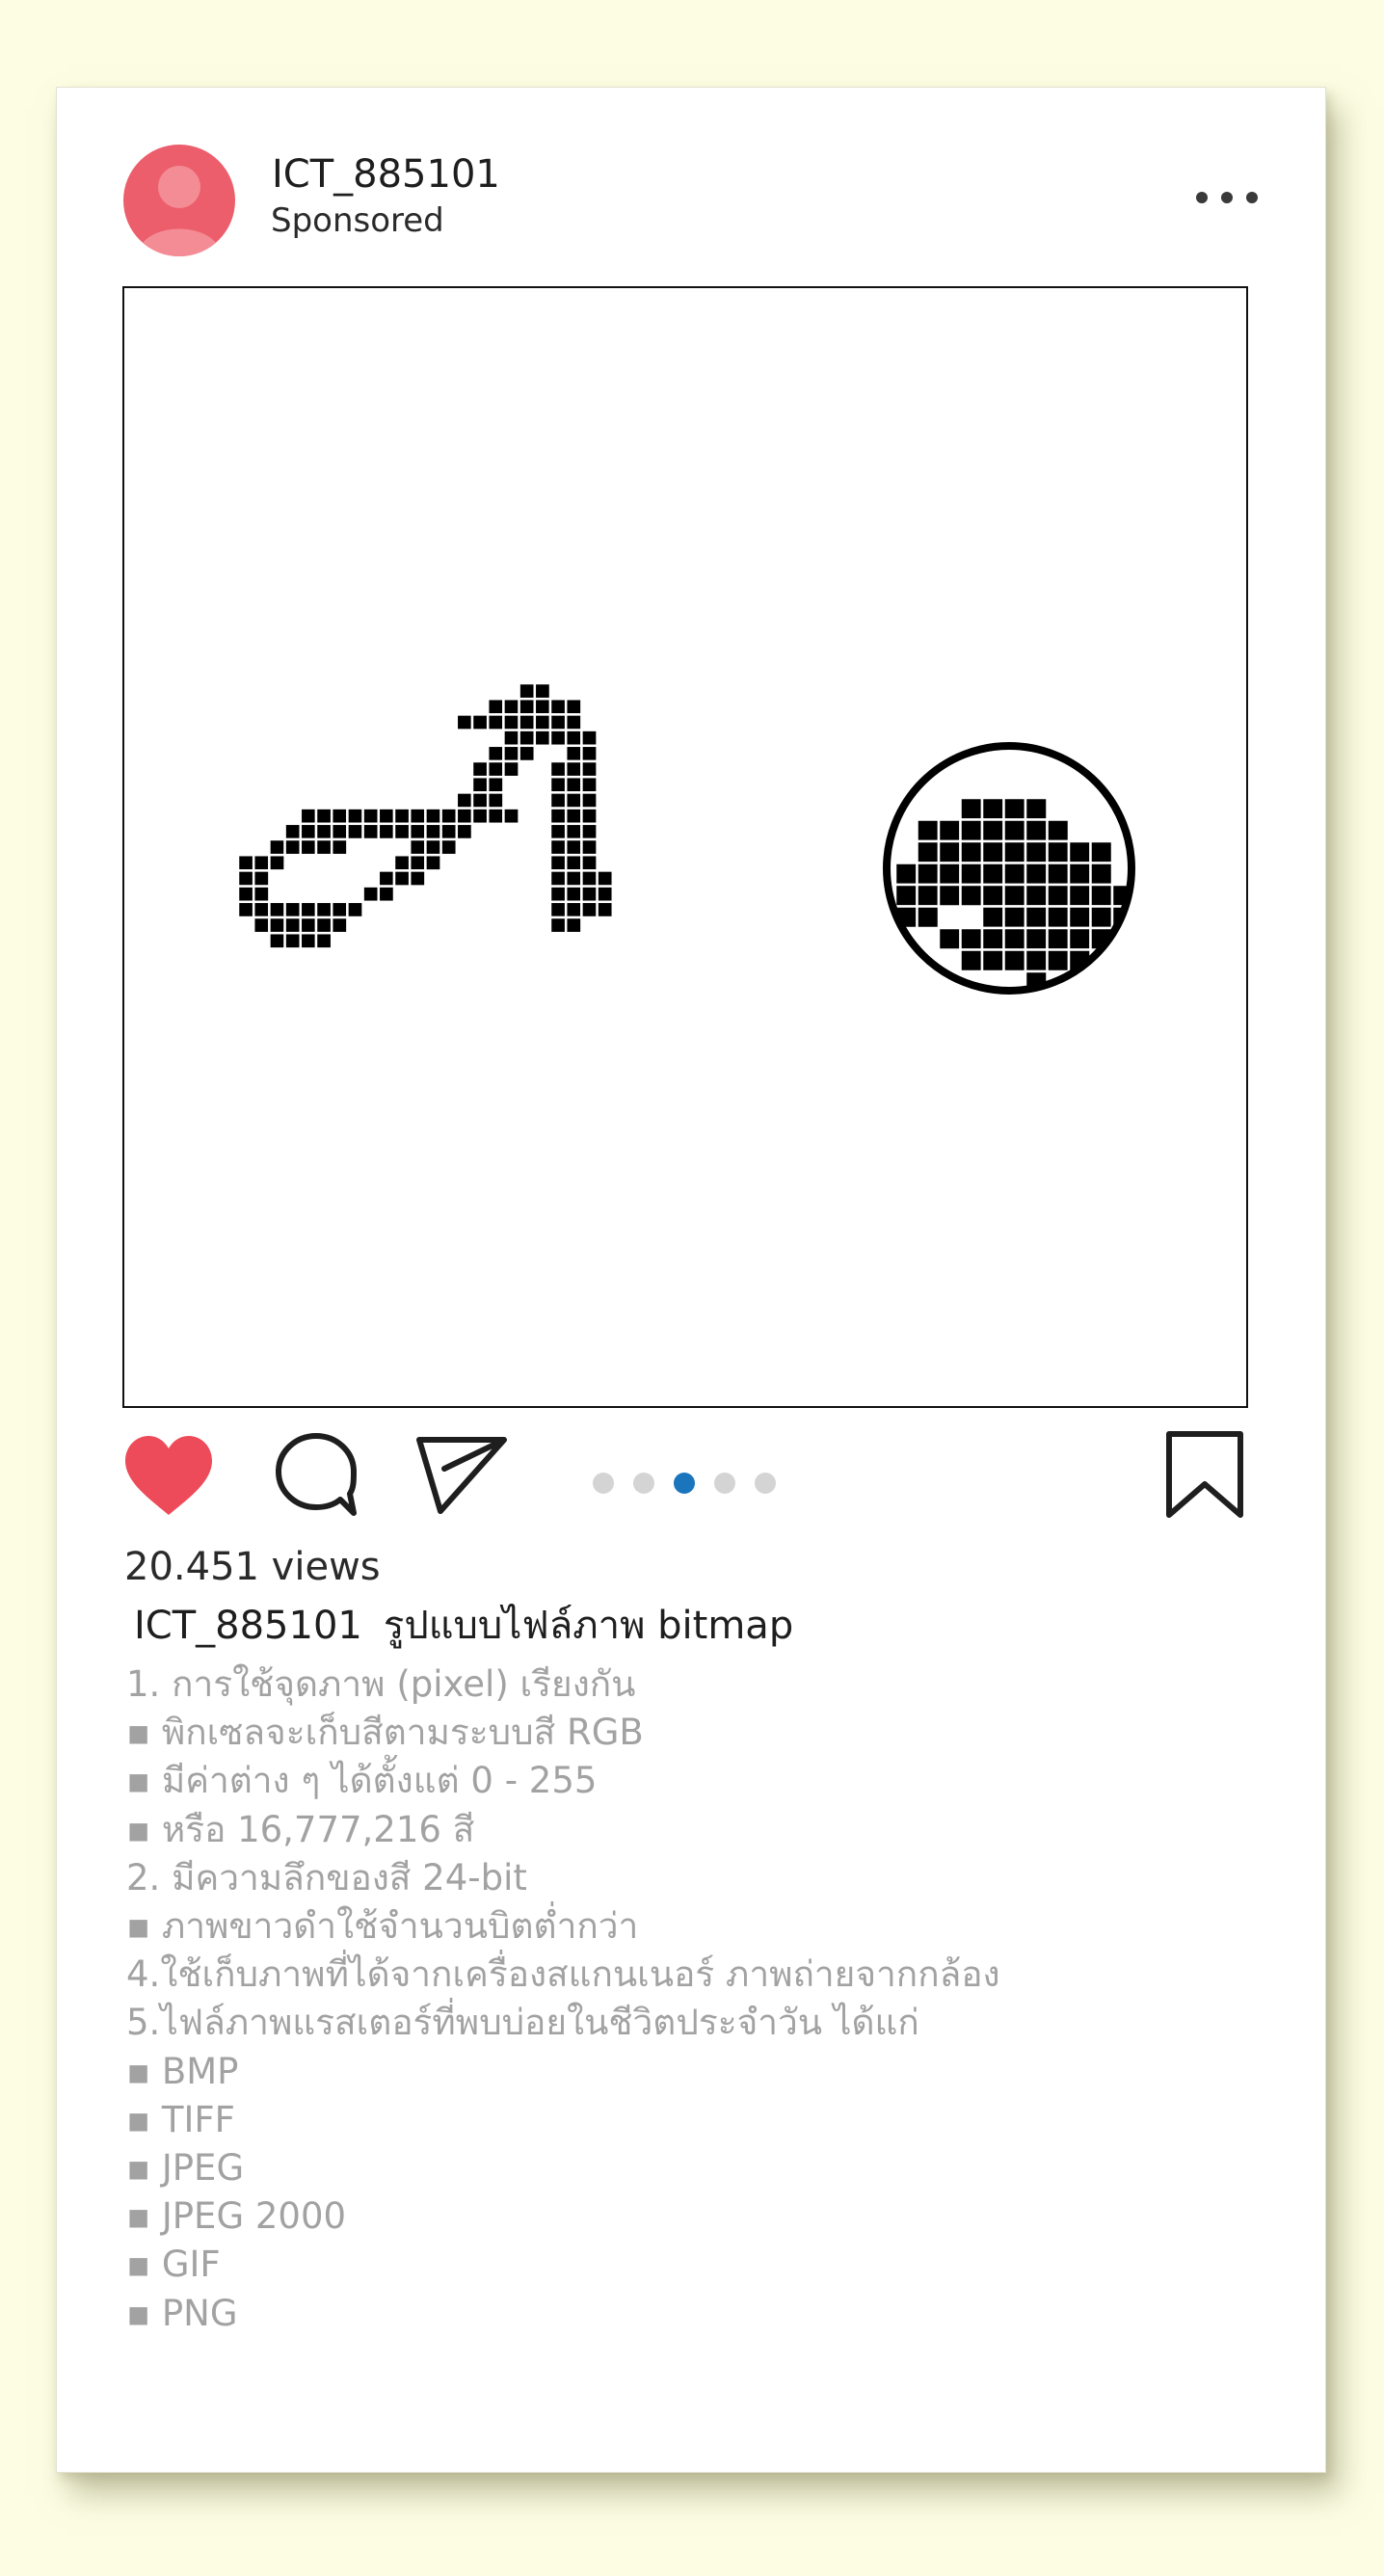  What do you see at coordinates (252, 1567) in the screenshot?
I see `view-count: 20.451 views` at bounding box center [252, 1567].